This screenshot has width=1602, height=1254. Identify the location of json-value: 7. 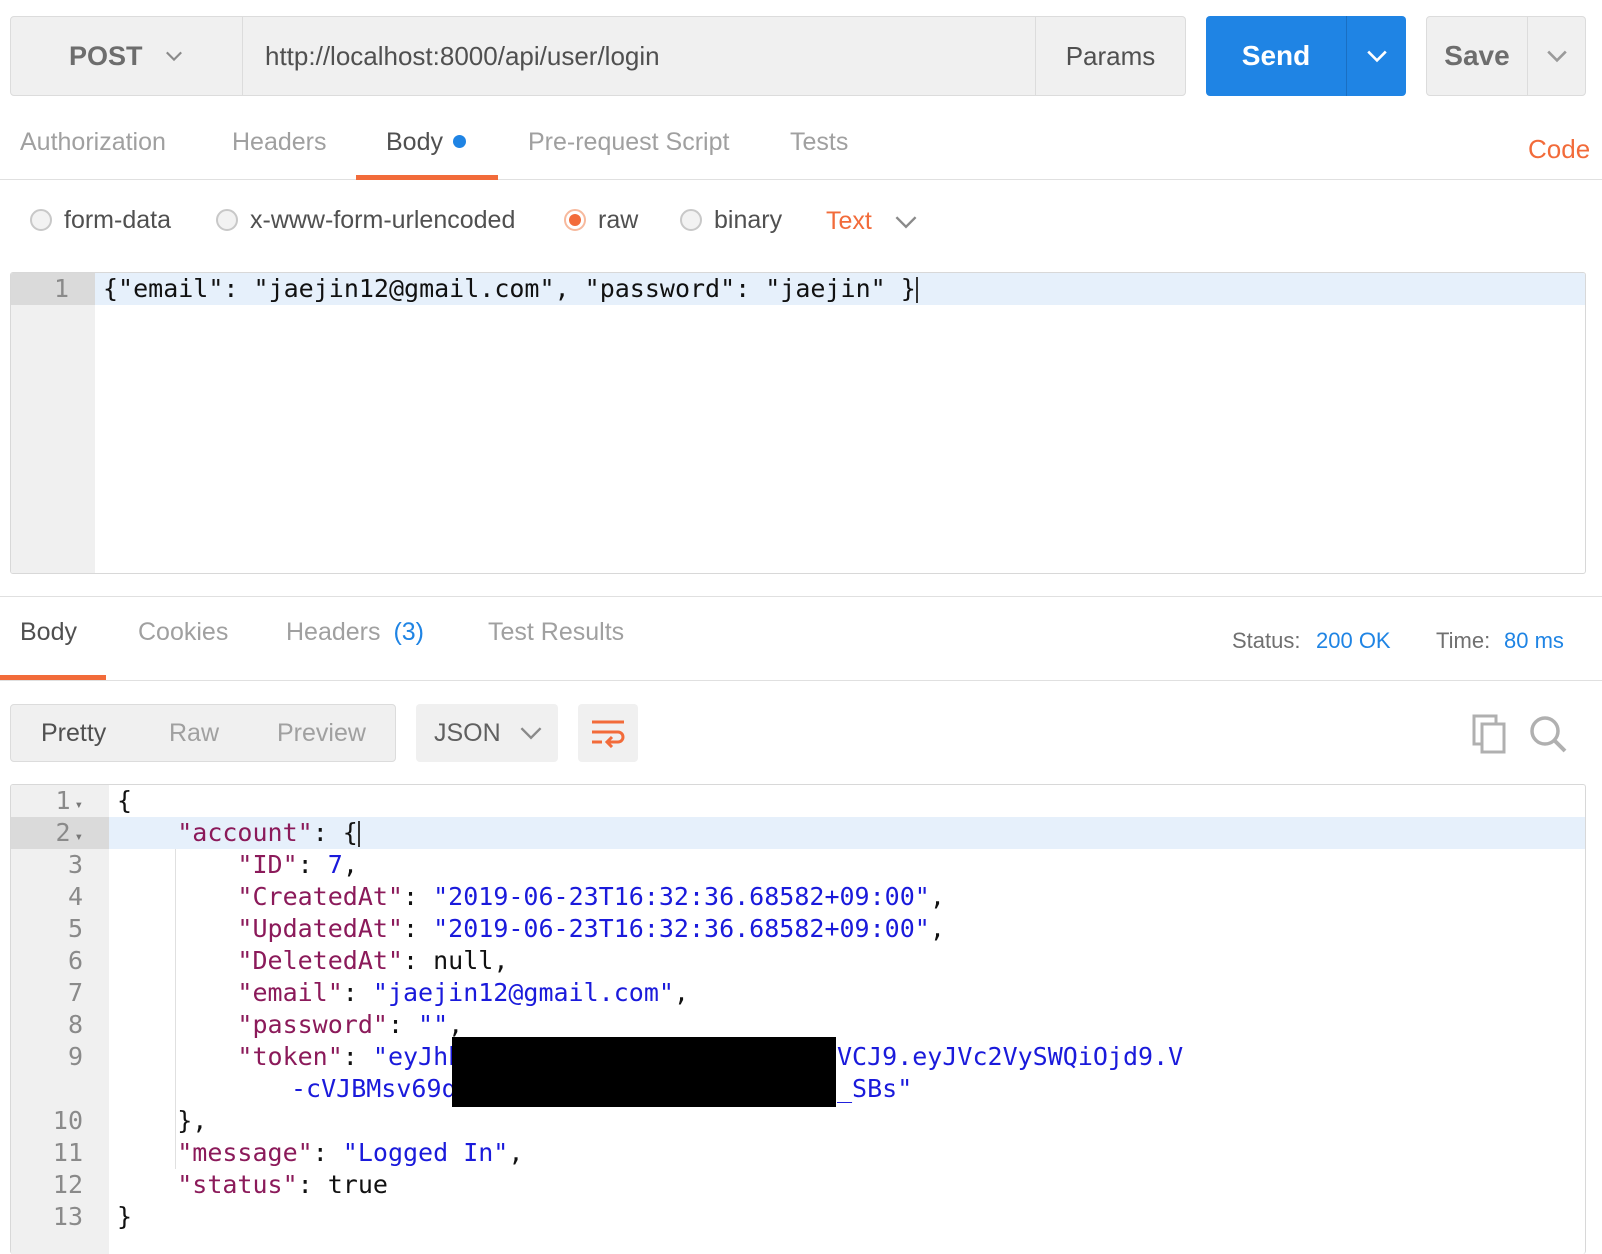
(335, 864).